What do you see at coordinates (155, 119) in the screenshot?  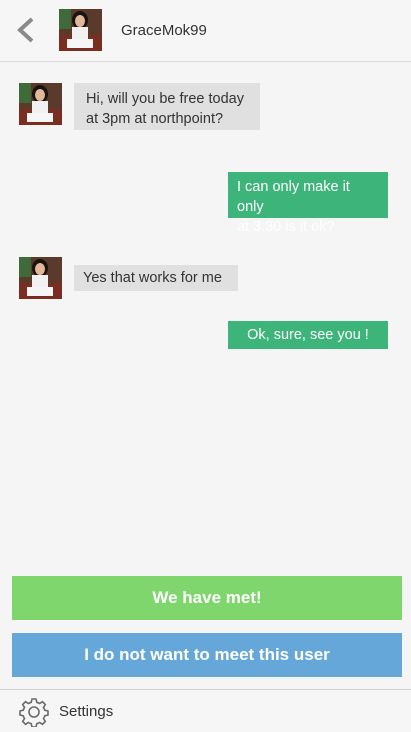 I see `message-text: at 3pm at northpoint?` at bounding box center [155, 119].